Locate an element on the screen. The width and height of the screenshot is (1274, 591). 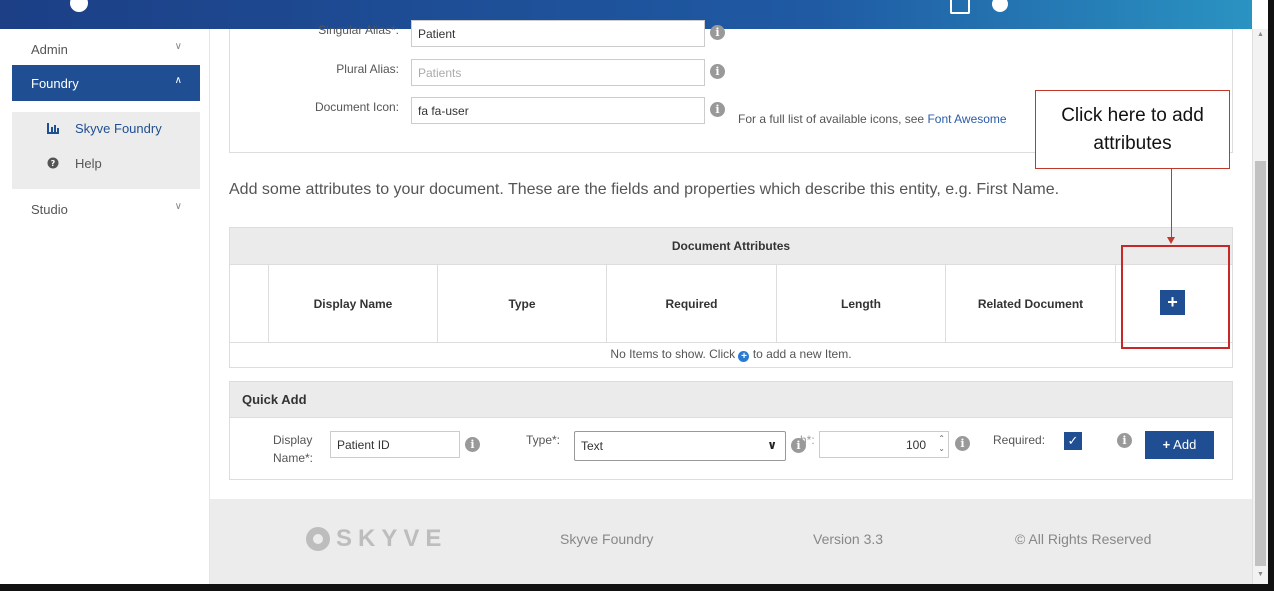
submenu-item-label: Help is located at coordinates (88, 163).